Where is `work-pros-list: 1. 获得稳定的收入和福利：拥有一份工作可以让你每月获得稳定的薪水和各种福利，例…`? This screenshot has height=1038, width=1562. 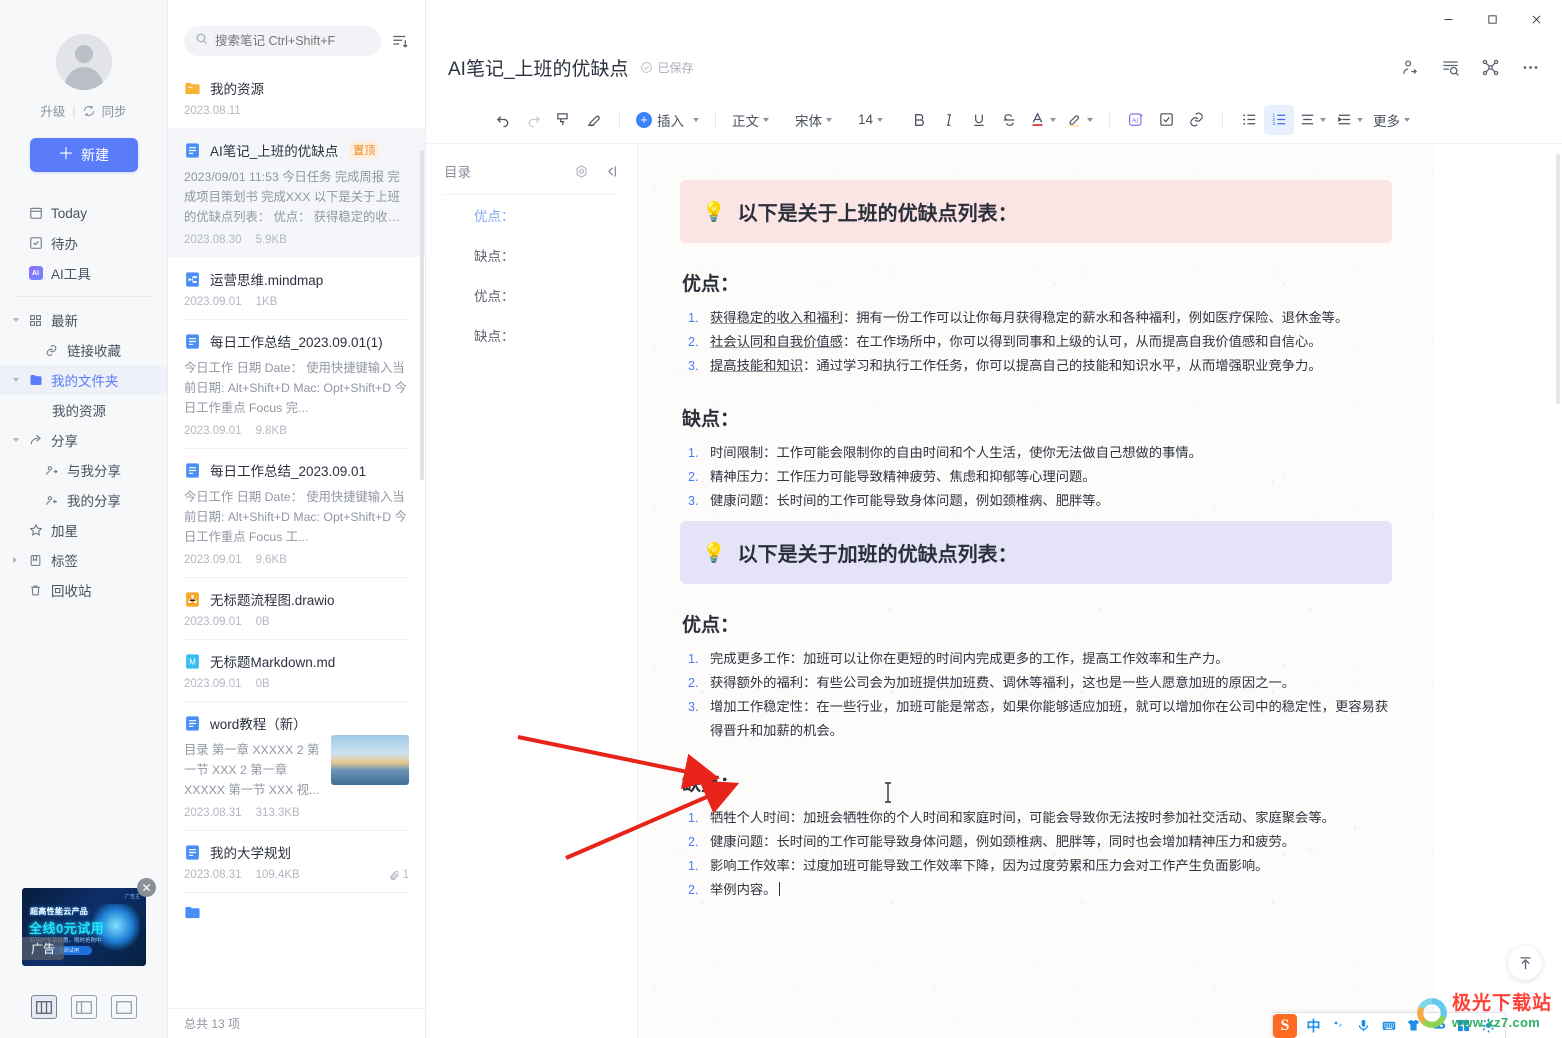
work-pros-list: 1. 获得稳定的收入和福利：拥有一份工作可以让你每月获得稳定的薪水和各种福利，例… is located at coordinates (1039, 342).